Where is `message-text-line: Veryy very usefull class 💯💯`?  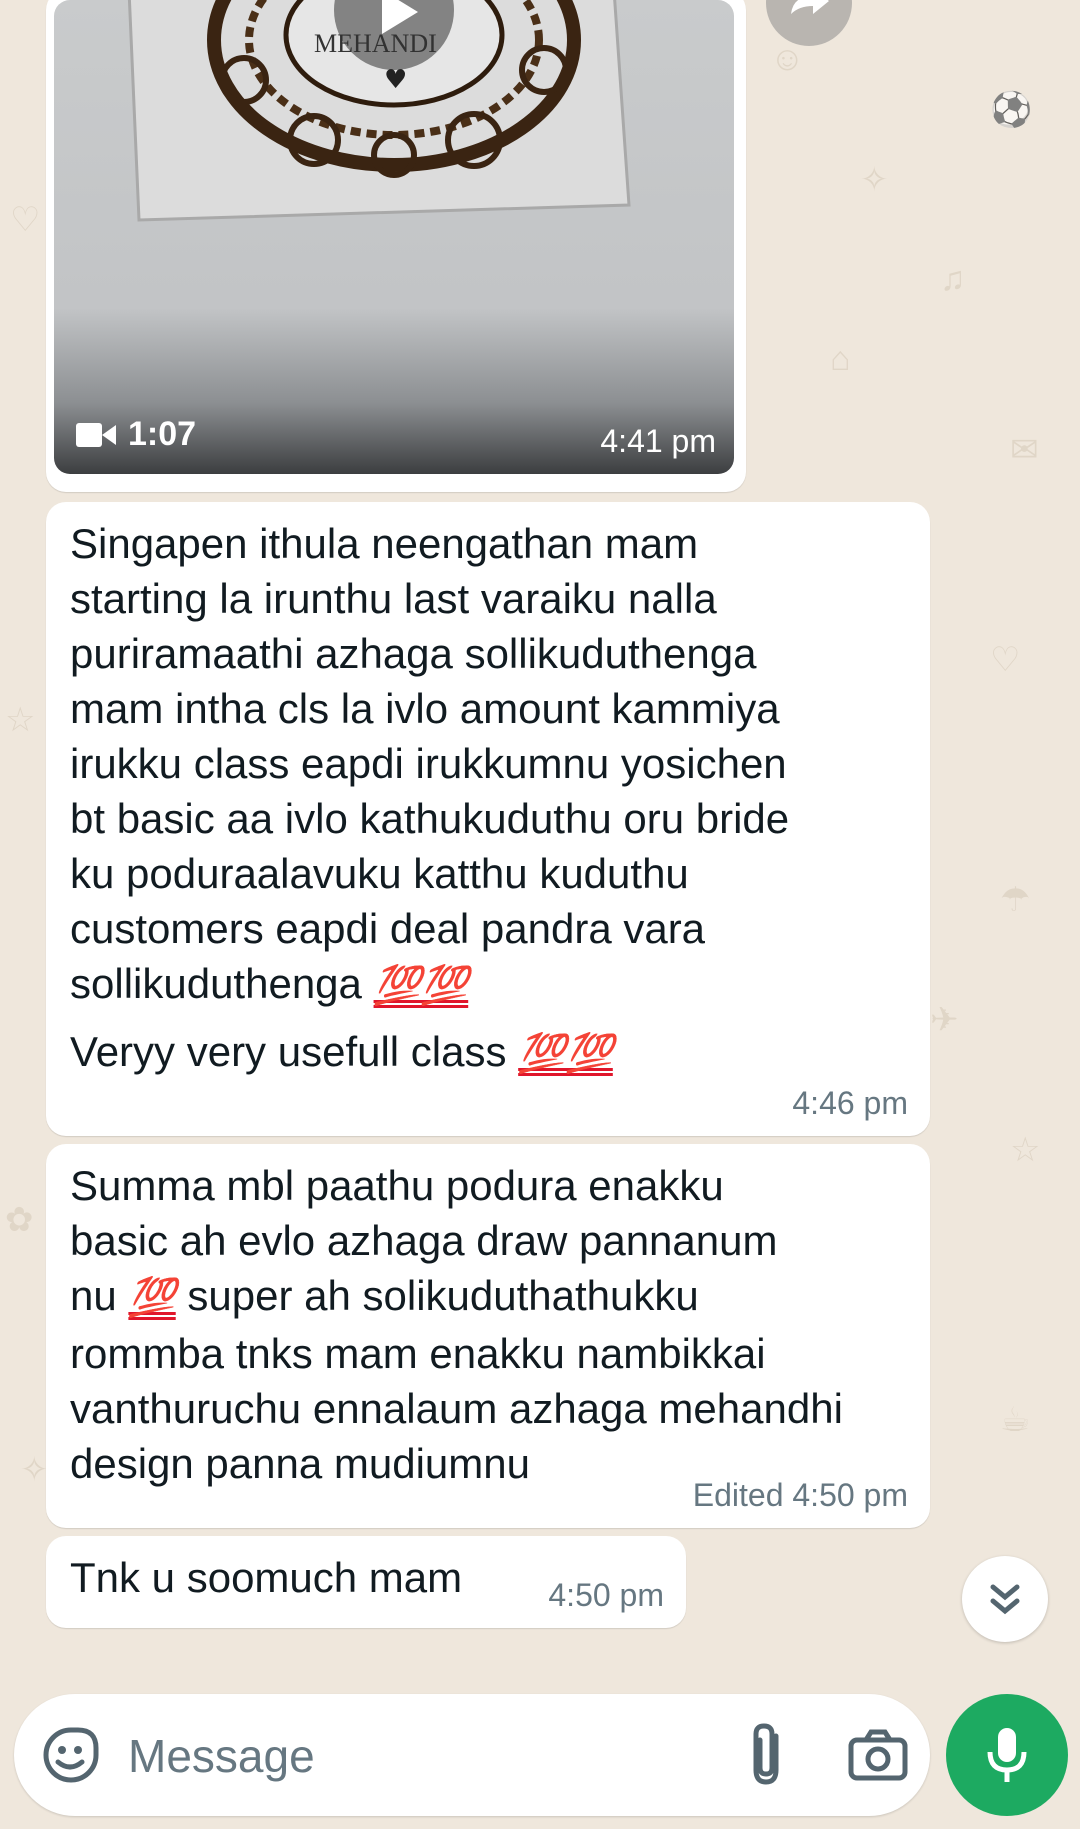 message-text-line: Veryy very usefull class 💯💯 is located at coordinates (488, 1053).